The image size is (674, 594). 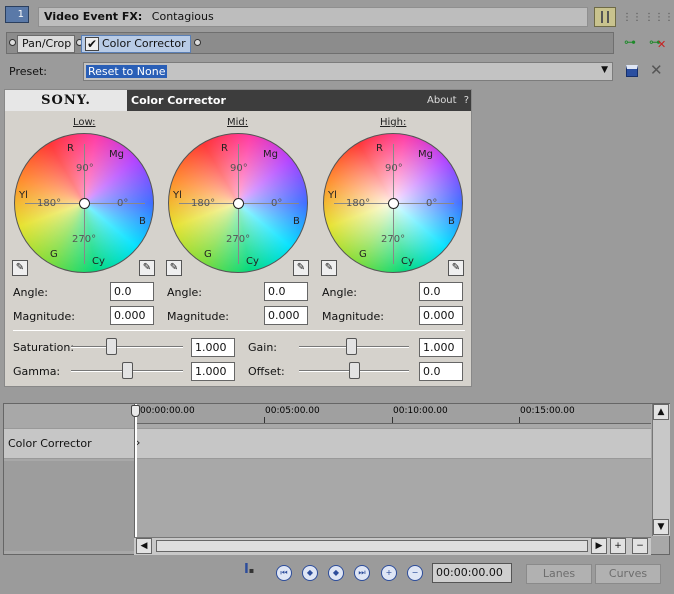 I want to click on event-number-badge: 1, so click(x=17, y=14).